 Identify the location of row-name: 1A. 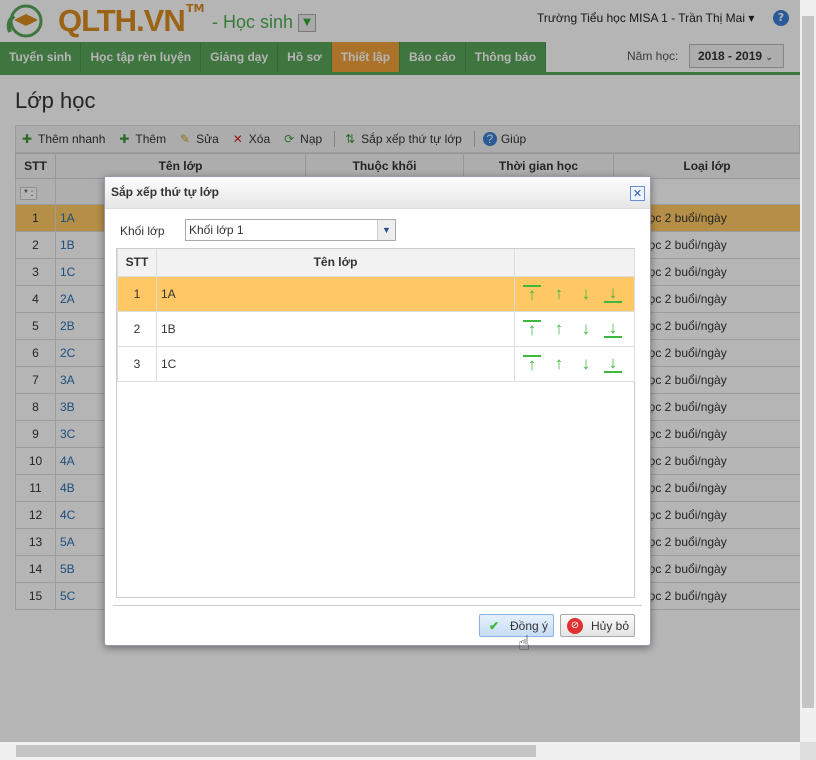
(335, 293).